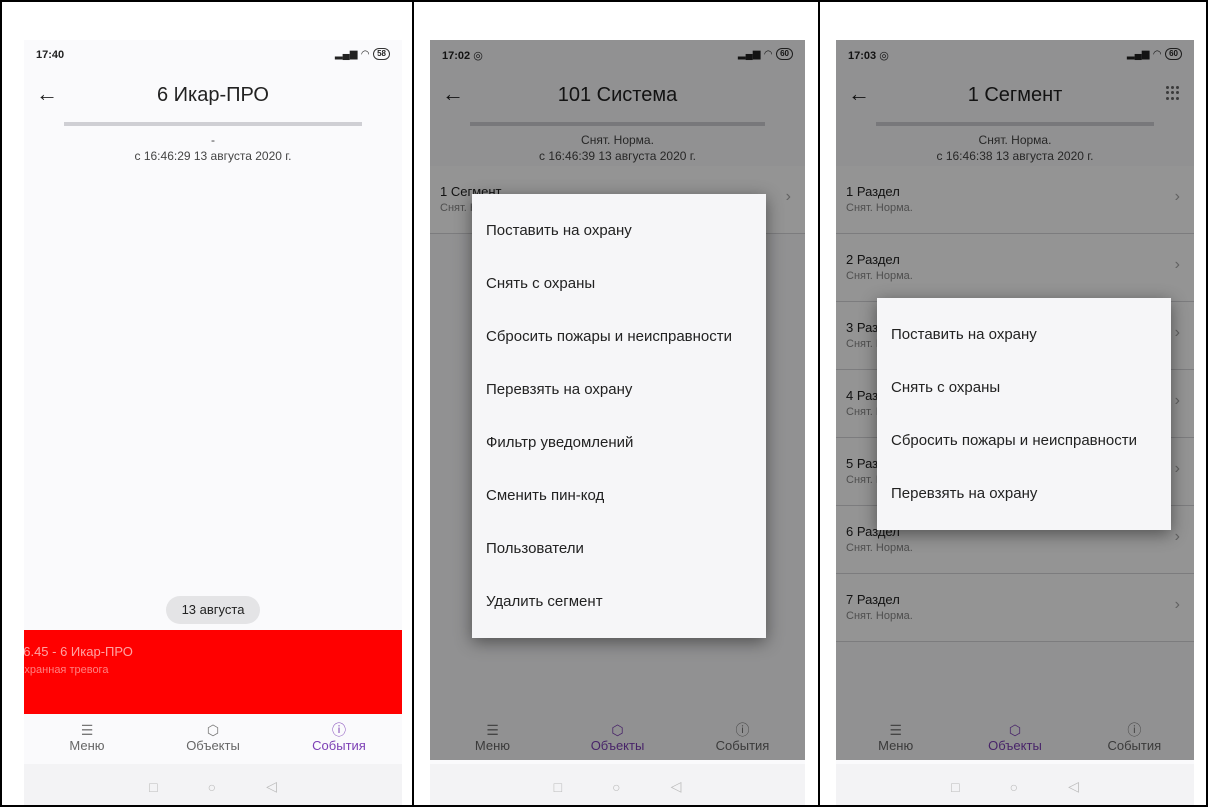  Describe the element at coordinates (339, 745) in the screenshot. I see `tab-events-label: События` at that location.